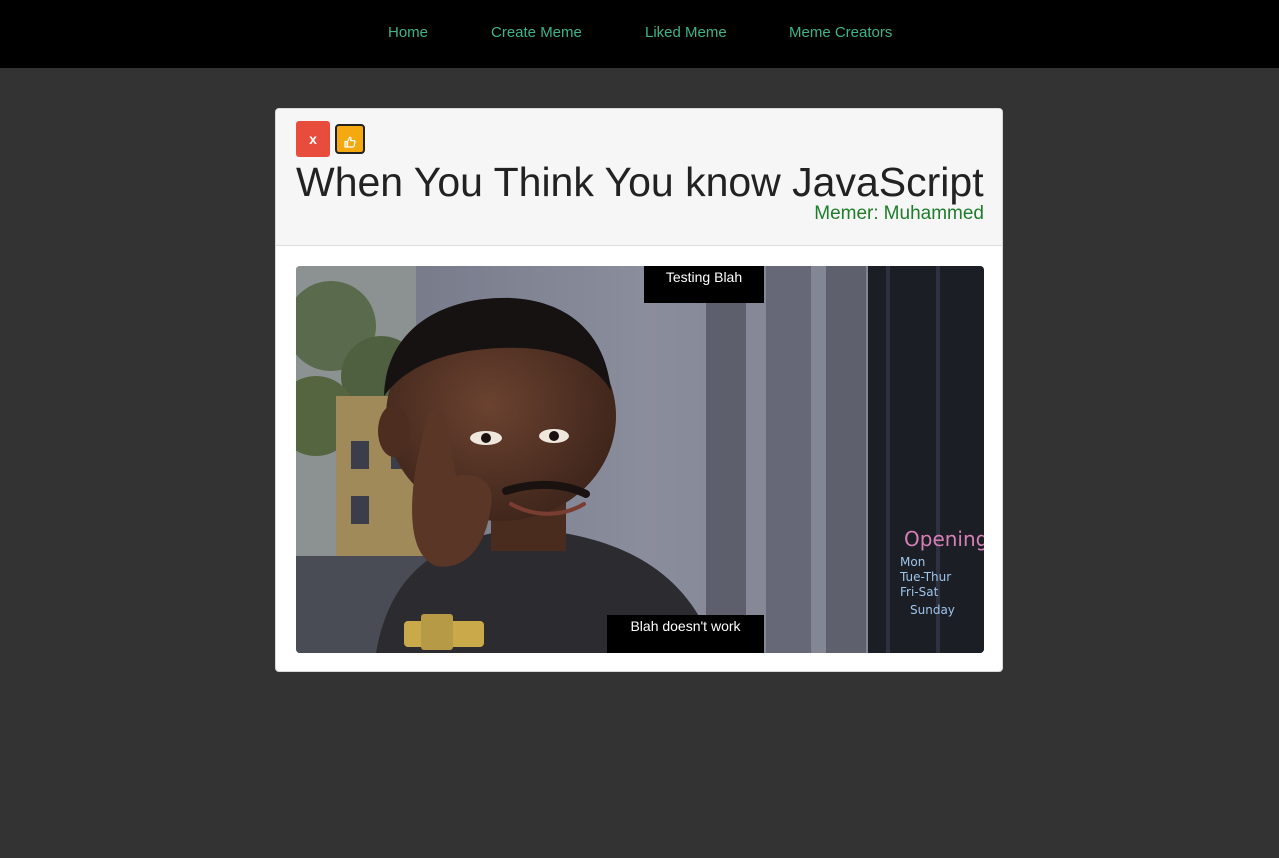  Describe the element at coordinates (846, 213) in the screenshot. I see `memer-label: Memer:` at that location.